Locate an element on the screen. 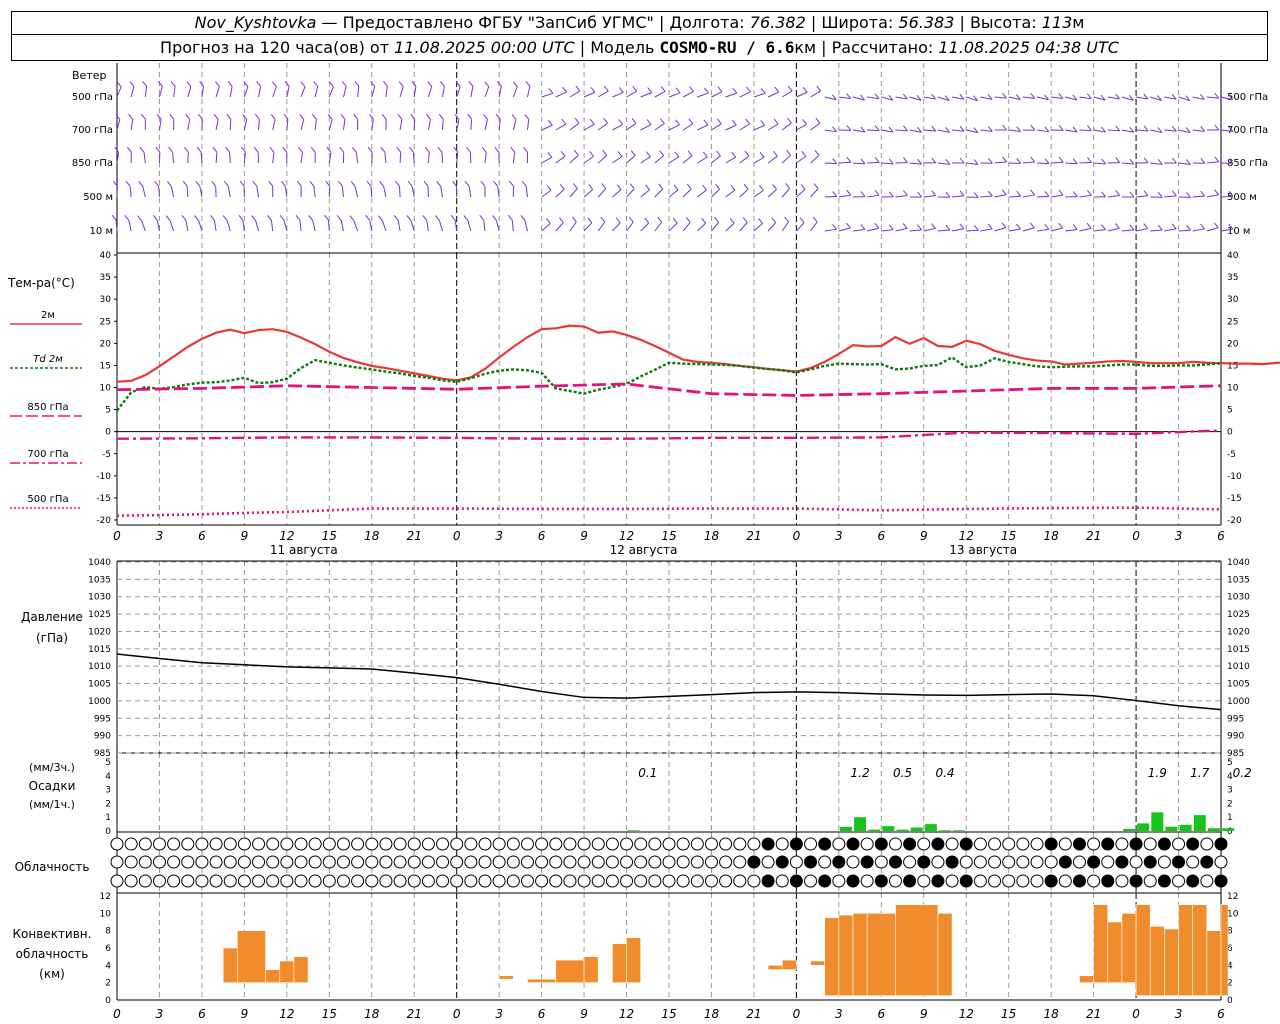 This screenshot has height=1024, width=1280. precip-ytick: 2 is located at coordinates (108, 804).